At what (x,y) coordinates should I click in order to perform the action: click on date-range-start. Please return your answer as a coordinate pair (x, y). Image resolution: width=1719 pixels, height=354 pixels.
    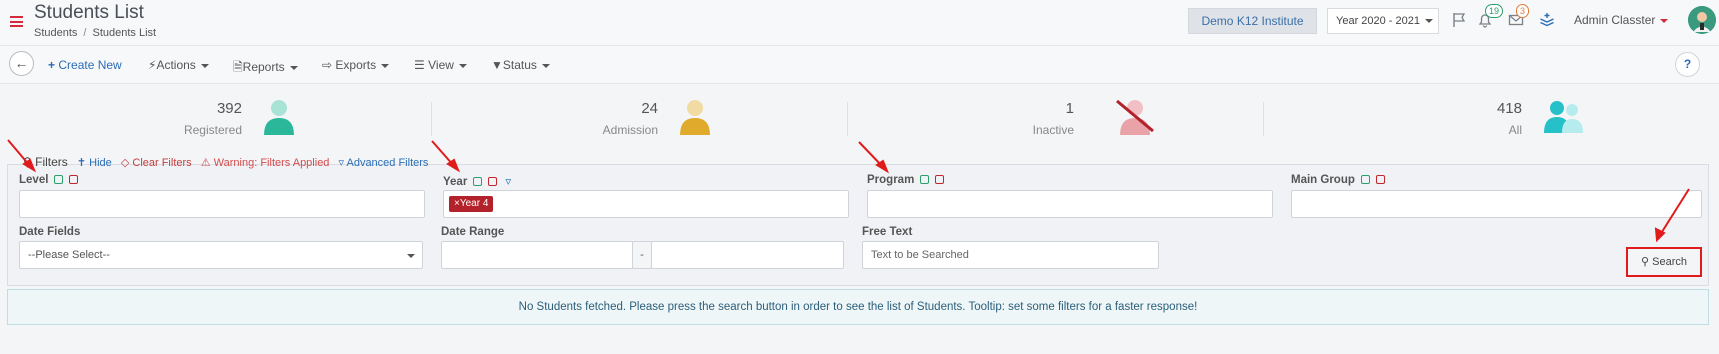
    Looking at the image, I should click on (537, 255).